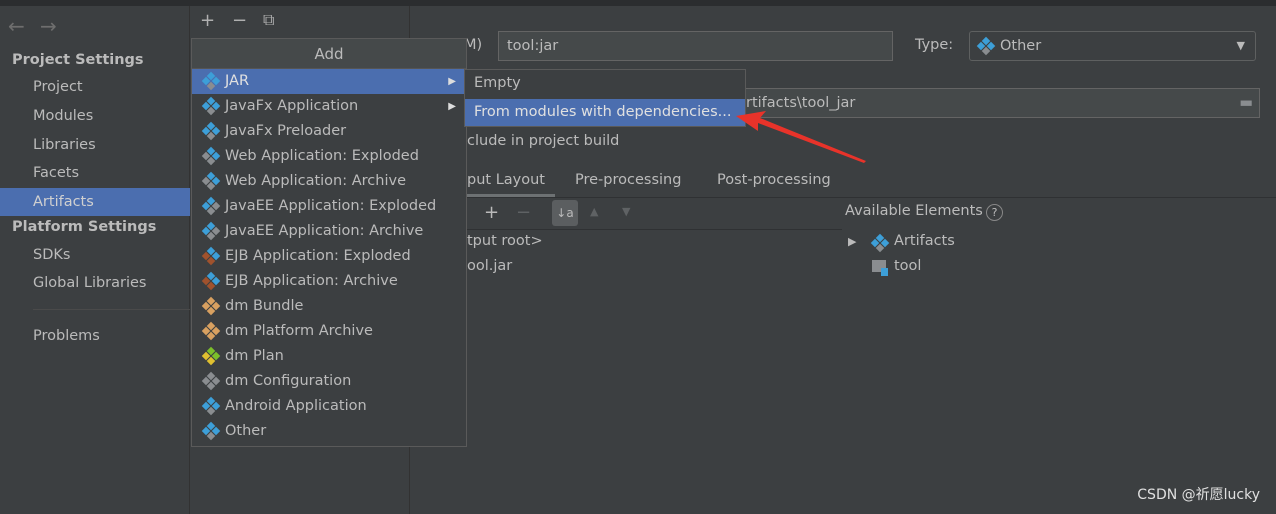 This screenshot has height=514, width=1276. Describe the element at coordinates (48, 26) in the screenshot. I see `forward-arrow-icon: →` at that location.